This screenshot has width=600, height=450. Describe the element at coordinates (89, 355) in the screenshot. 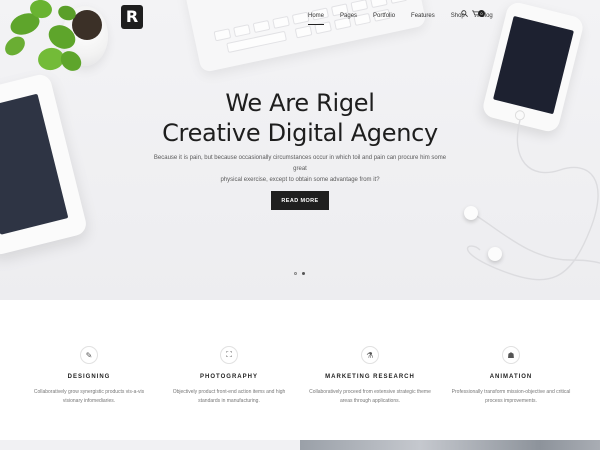

I see `pen-icon: ✎` at that location.